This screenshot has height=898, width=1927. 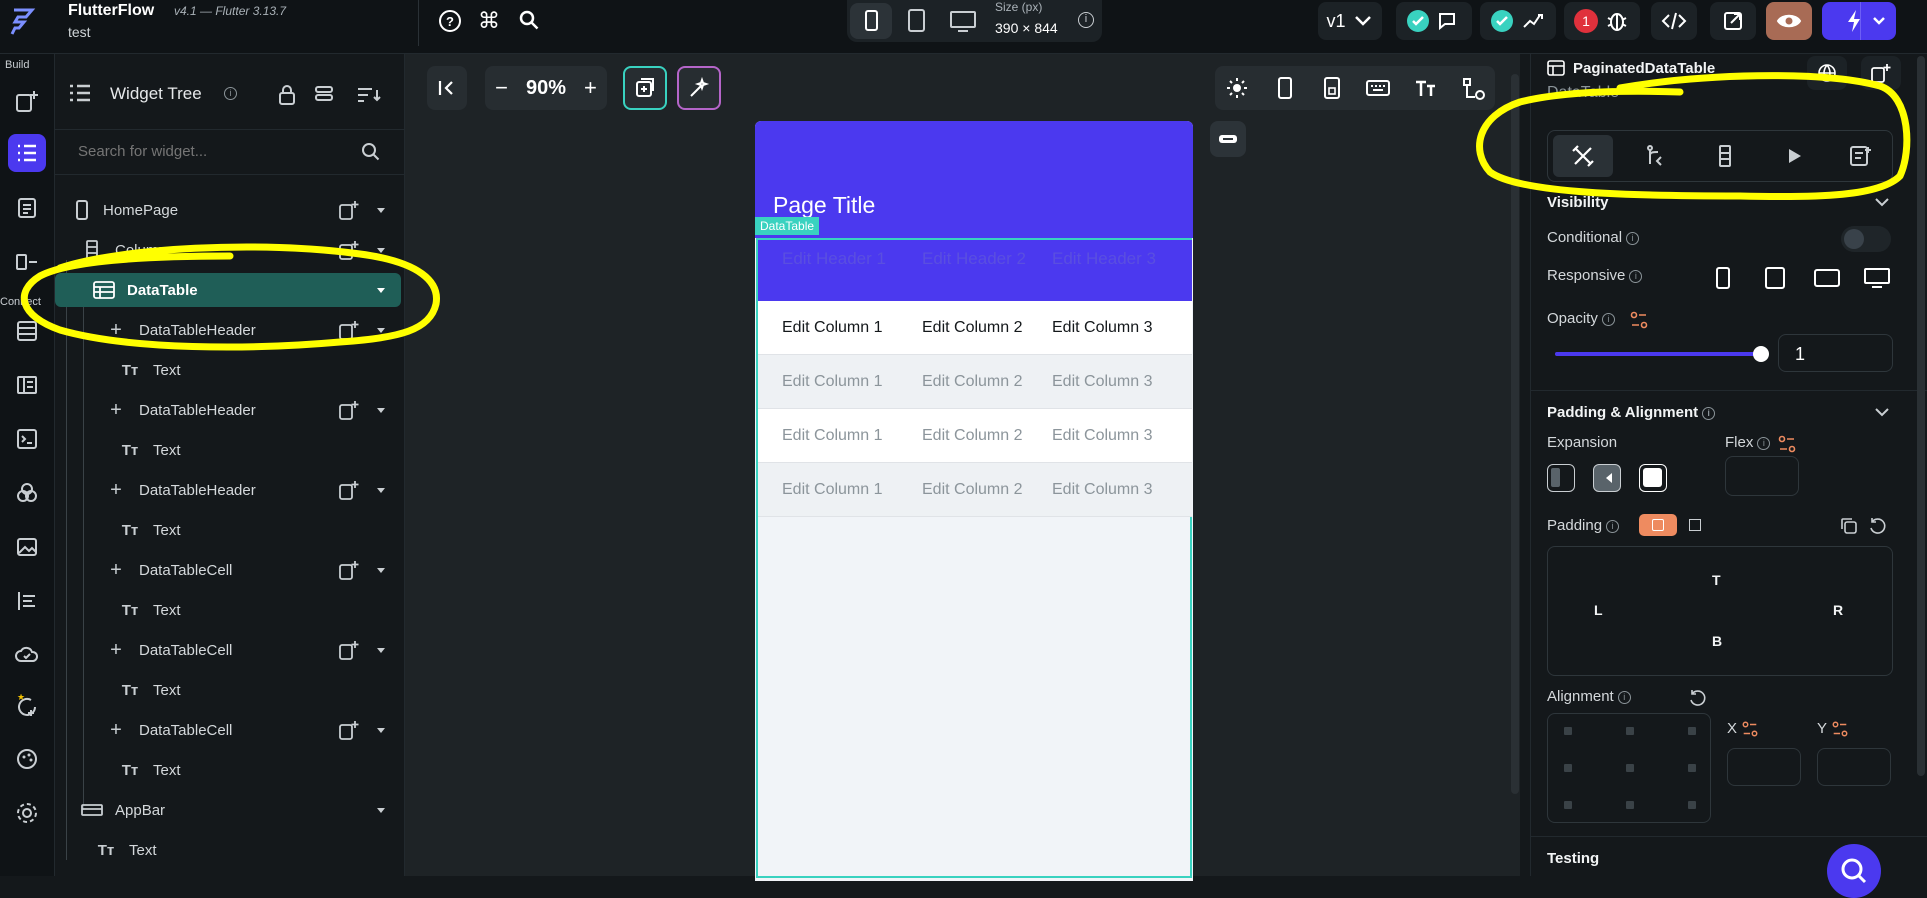 What do you see at coordinates (1607, 478) in the screenshot?
I see `expansion-flexible-button` at bounding box center [1607, 478].